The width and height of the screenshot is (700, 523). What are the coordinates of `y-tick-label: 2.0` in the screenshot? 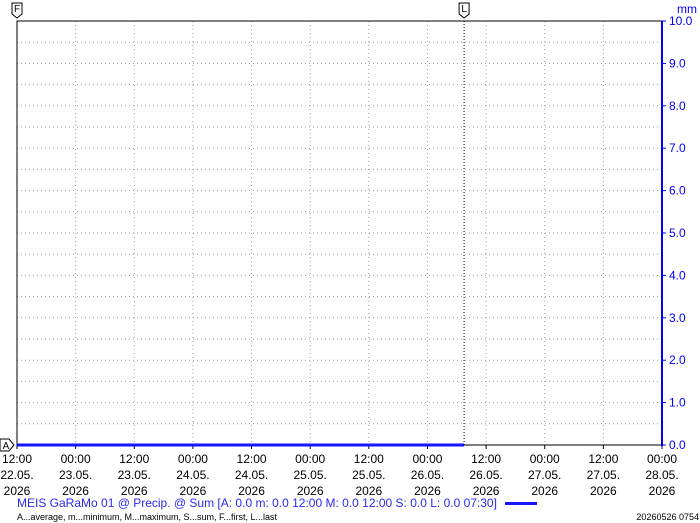 It's located at (677, 360).